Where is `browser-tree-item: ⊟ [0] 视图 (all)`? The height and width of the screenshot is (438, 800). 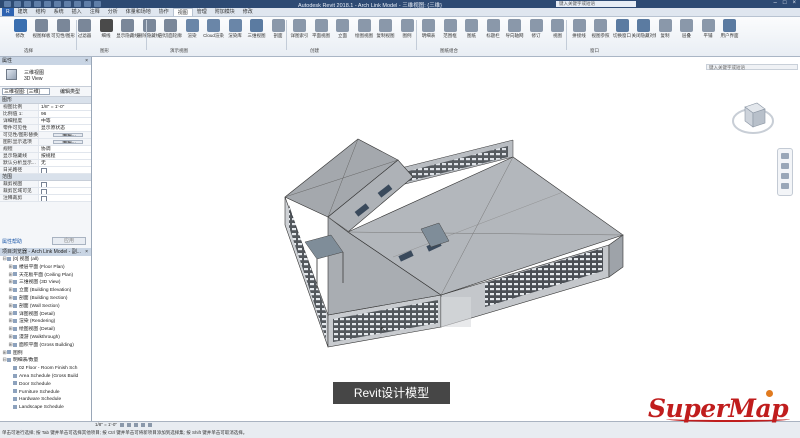
browser-tree-item: ⊟ [0] 视图 (all) is located at coordinates (45, 260).